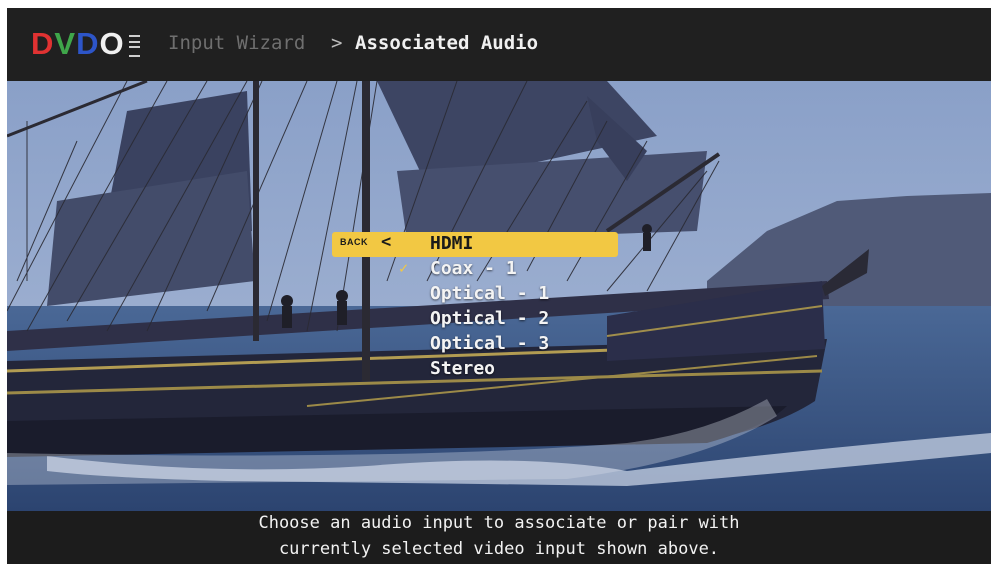  I want to click on logo-letter-d2: D, so click(88, 43).